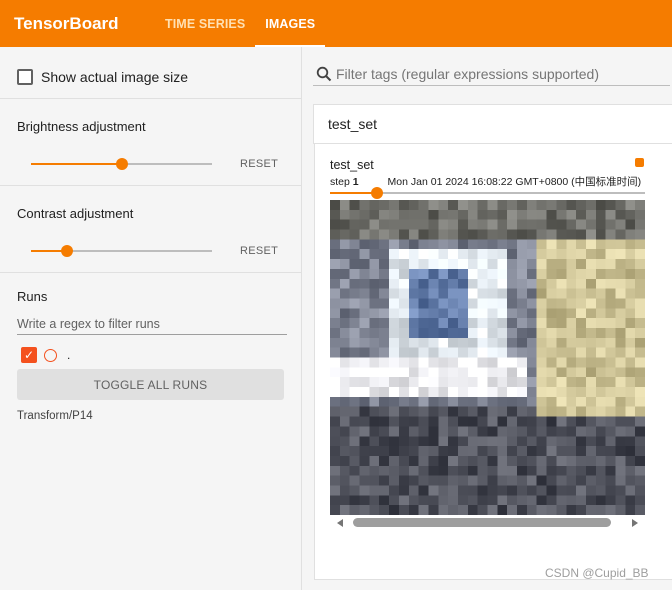 This screenshot has height=590, width=672. What do you see at coordinates (352, 165) in the screenshot?
I see `card-title: test_set` at bounding box center [352, 165].